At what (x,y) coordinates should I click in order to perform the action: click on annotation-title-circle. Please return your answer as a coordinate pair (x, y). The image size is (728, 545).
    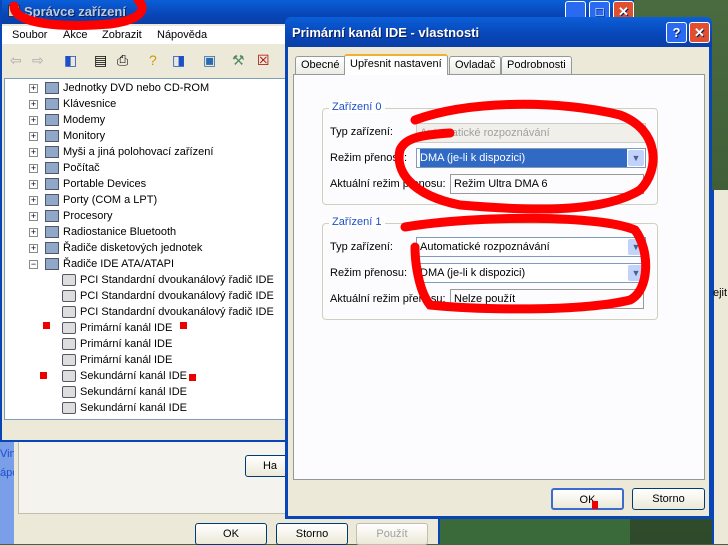
    Looking at the image, I should click on (78, 15).